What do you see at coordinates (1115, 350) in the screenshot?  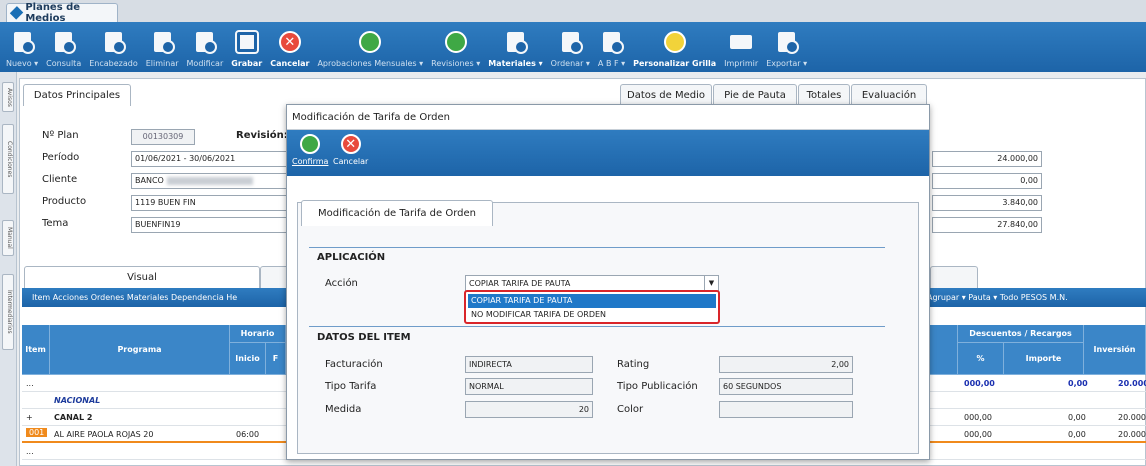 I see `col-inversion: Inversión` at bounding box center [1115, 350].